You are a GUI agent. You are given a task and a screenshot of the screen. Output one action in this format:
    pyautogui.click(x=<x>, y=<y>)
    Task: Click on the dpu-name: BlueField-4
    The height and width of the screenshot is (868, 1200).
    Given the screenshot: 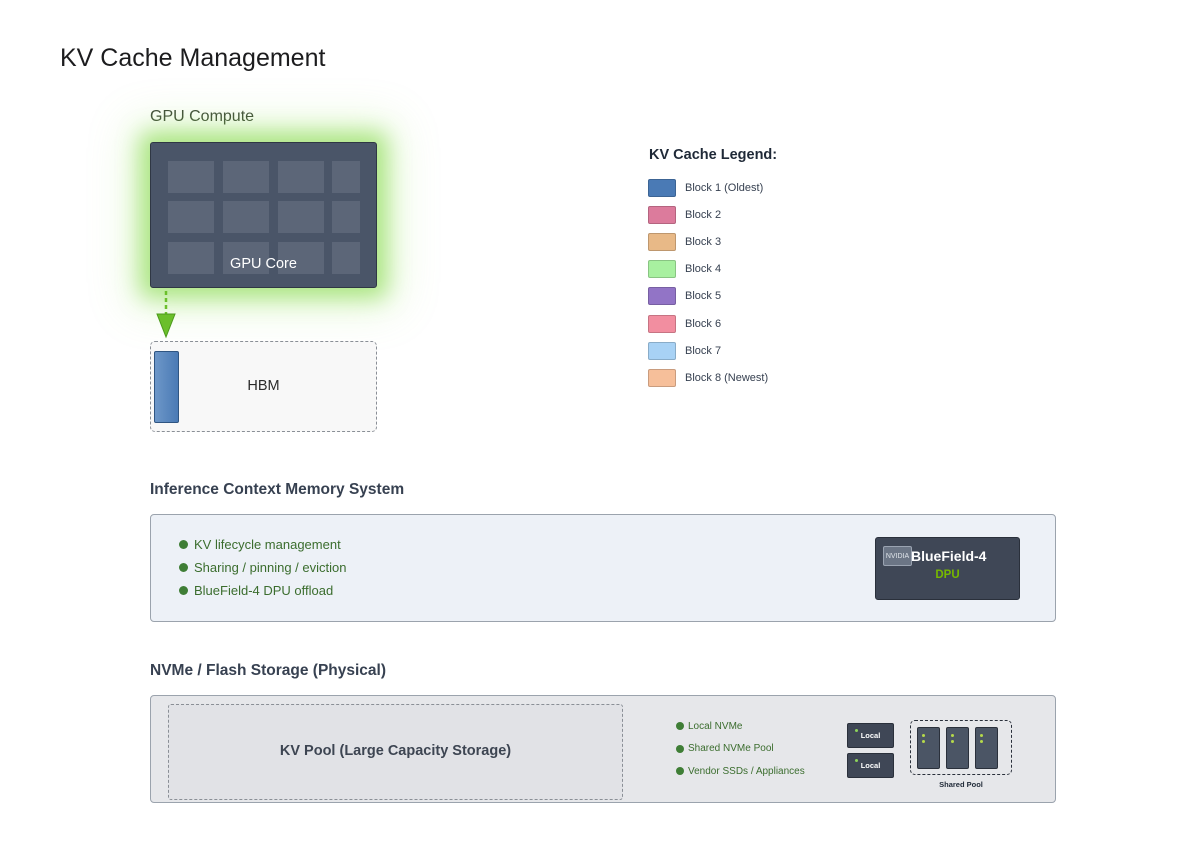 What is the action you would take?
    pyautogui.click(x=949, y=556)
    